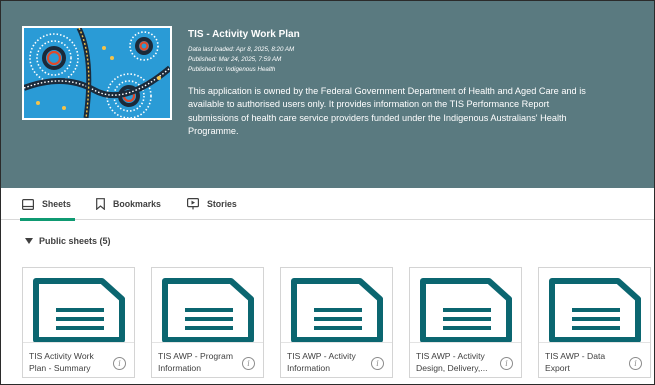  I want to click on sheet-card: TIS AWP - Activity Information i, so click(336, 322).